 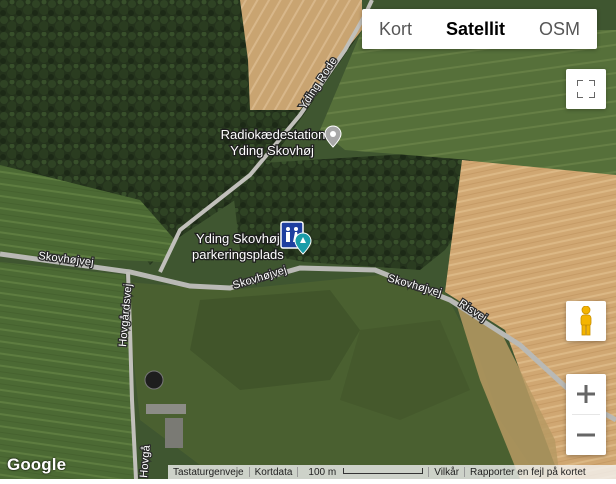 What do you see at coordinates (238, 254) in the screenshot?
I see `poi-parking-name-2: parkeringsplads` at bounding box center [238, 254].